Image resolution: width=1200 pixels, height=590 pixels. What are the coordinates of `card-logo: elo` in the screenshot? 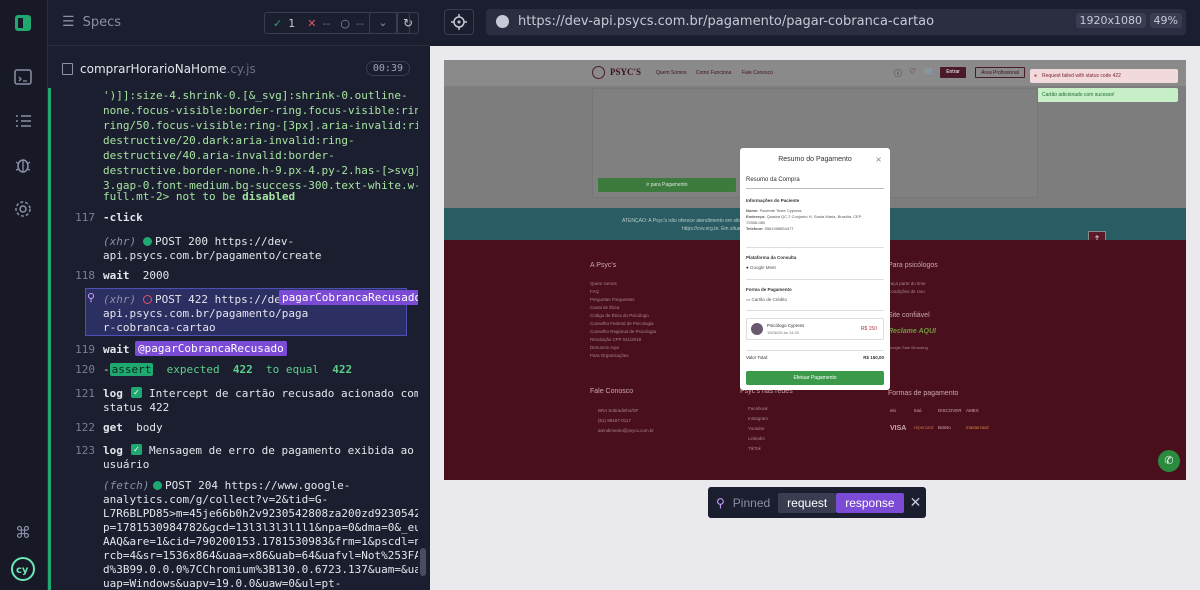 It's located at (893, 410).